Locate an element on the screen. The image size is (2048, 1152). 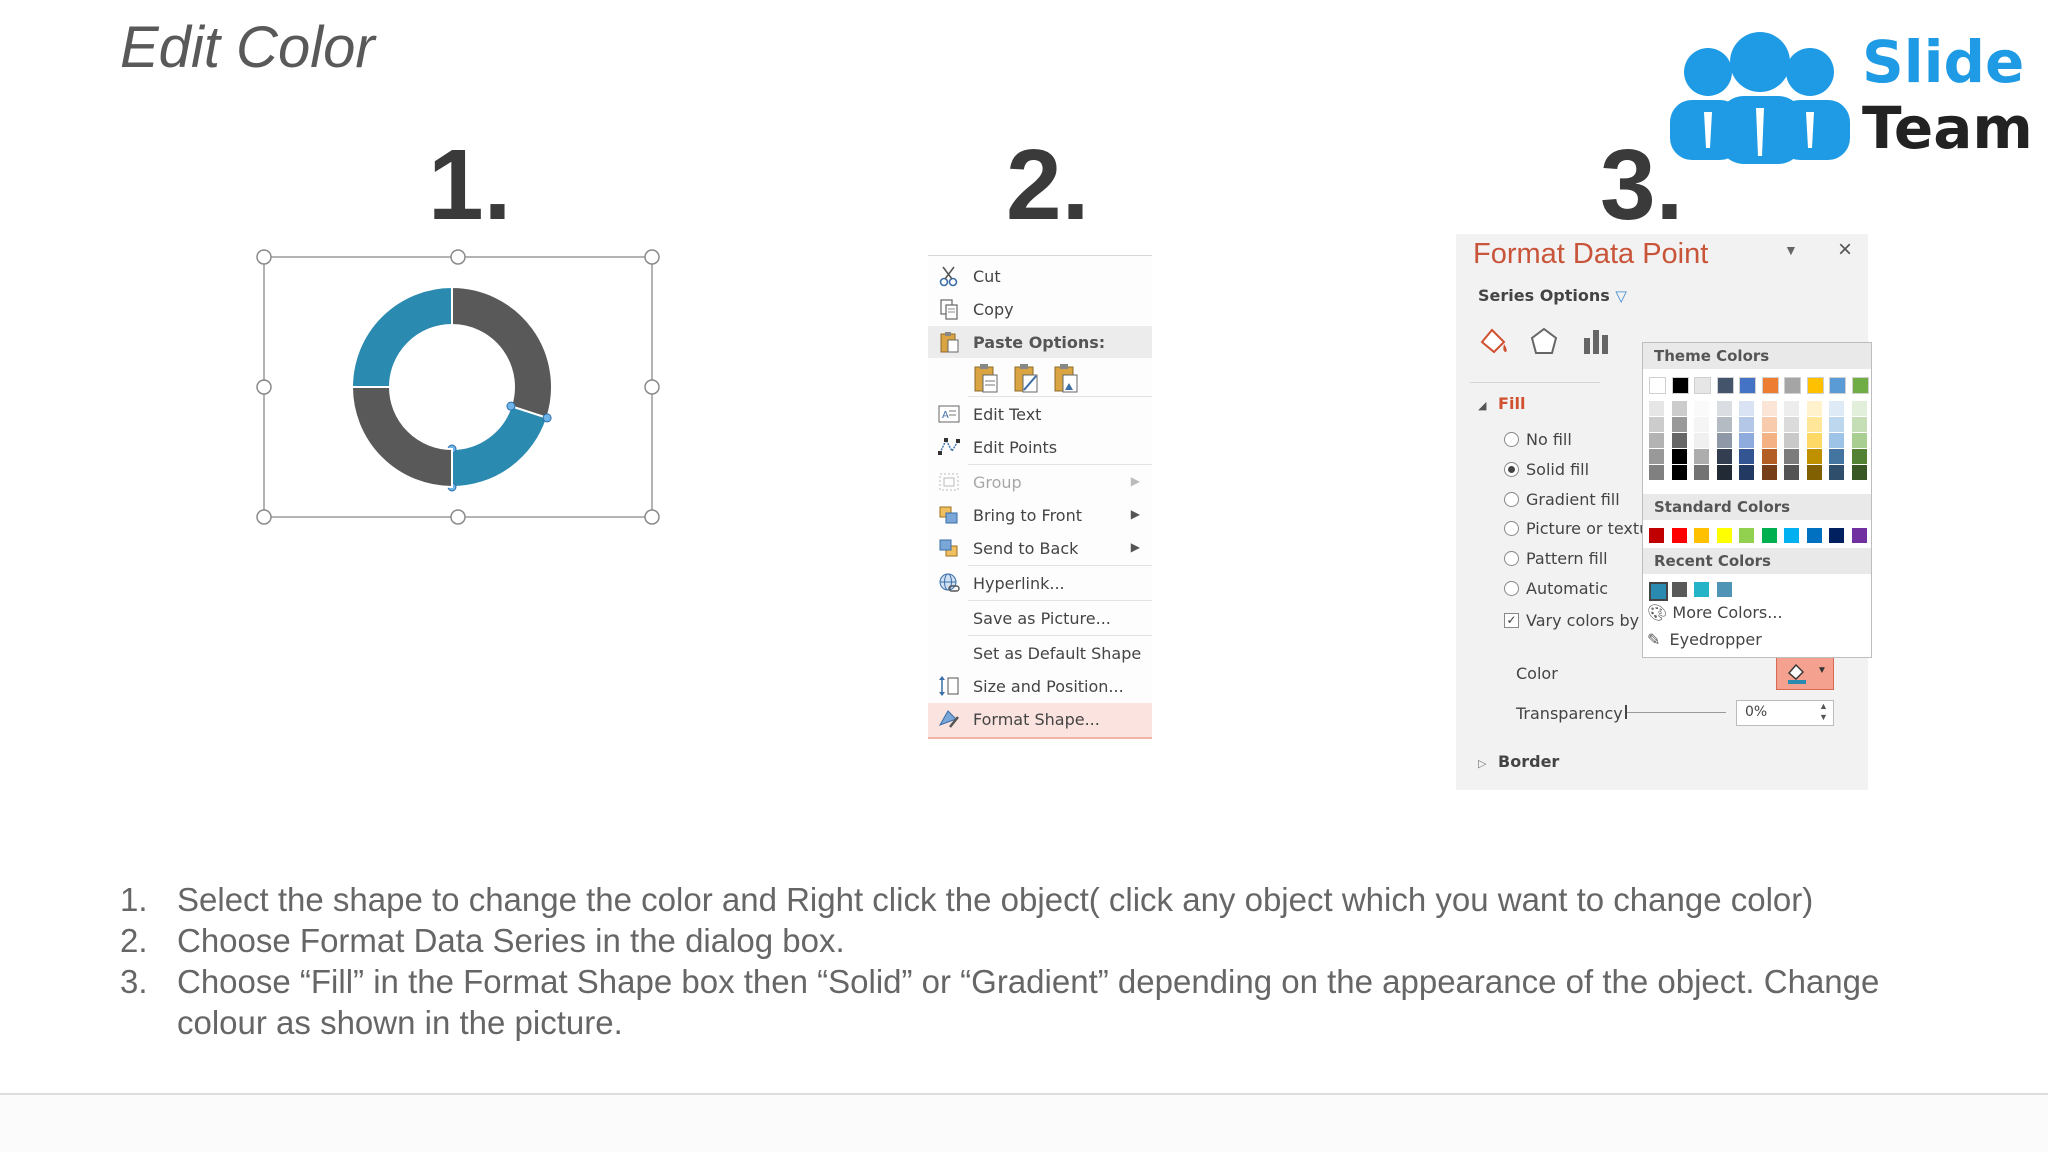
transparency-input: 0% ▲ ▼ is located at coordinates (1785, 713).